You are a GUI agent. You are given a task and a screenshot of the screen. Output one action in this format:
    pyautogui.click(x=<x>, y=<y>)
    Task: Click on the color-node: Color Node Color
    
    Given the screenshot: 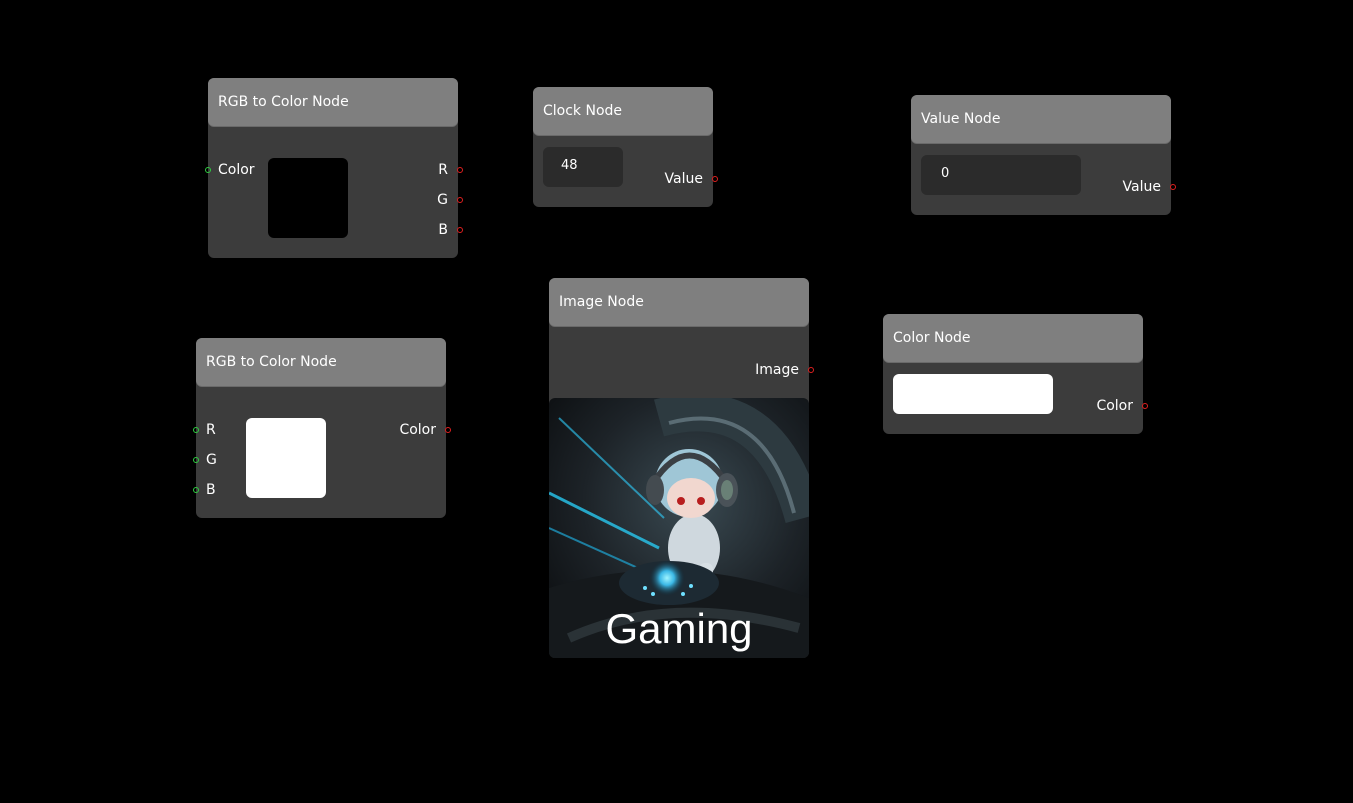 What is the action you would take?
    pyautogui.click(x=1015, y=374)
    